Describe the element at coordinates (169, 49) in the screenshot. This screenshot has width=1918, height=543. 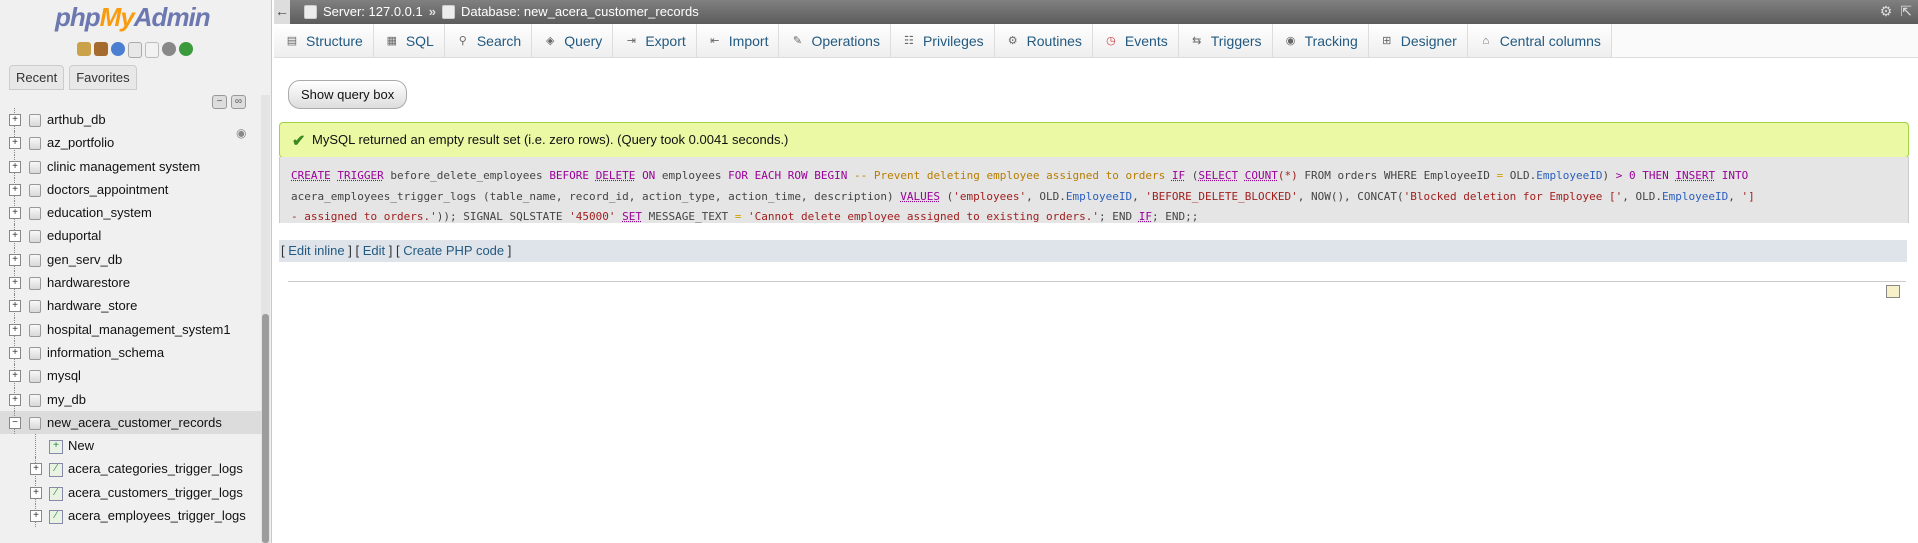
I see `settings-icon` at that location.